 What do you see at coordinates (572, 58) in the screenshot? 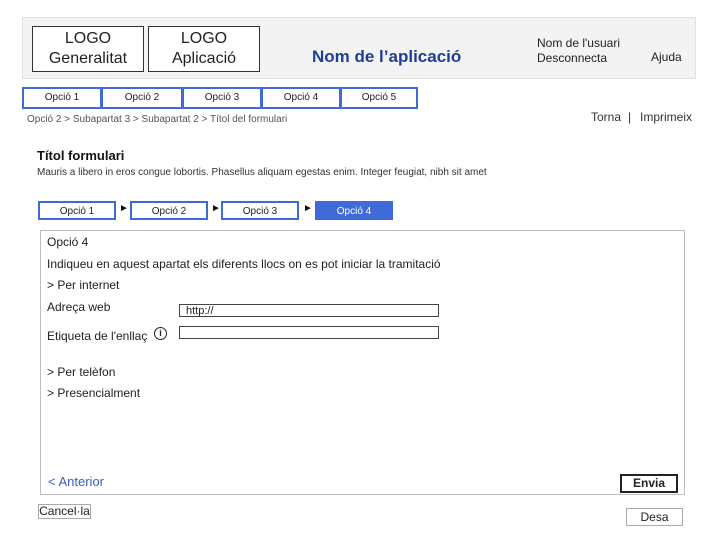
I see `logout-link: Desconnecta` at bounding box center [572, 58].